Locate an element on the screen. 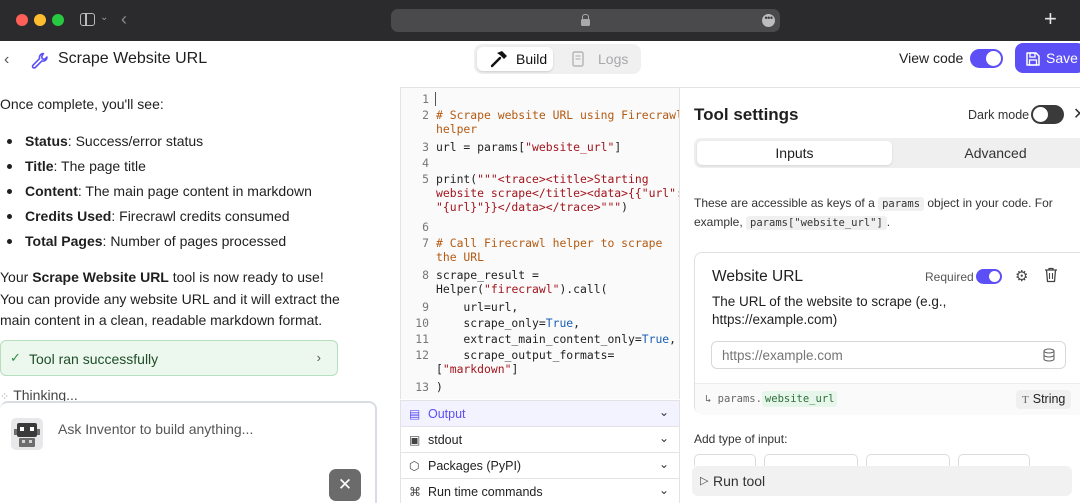  trash-icon is located at coordinates (1051, 275).